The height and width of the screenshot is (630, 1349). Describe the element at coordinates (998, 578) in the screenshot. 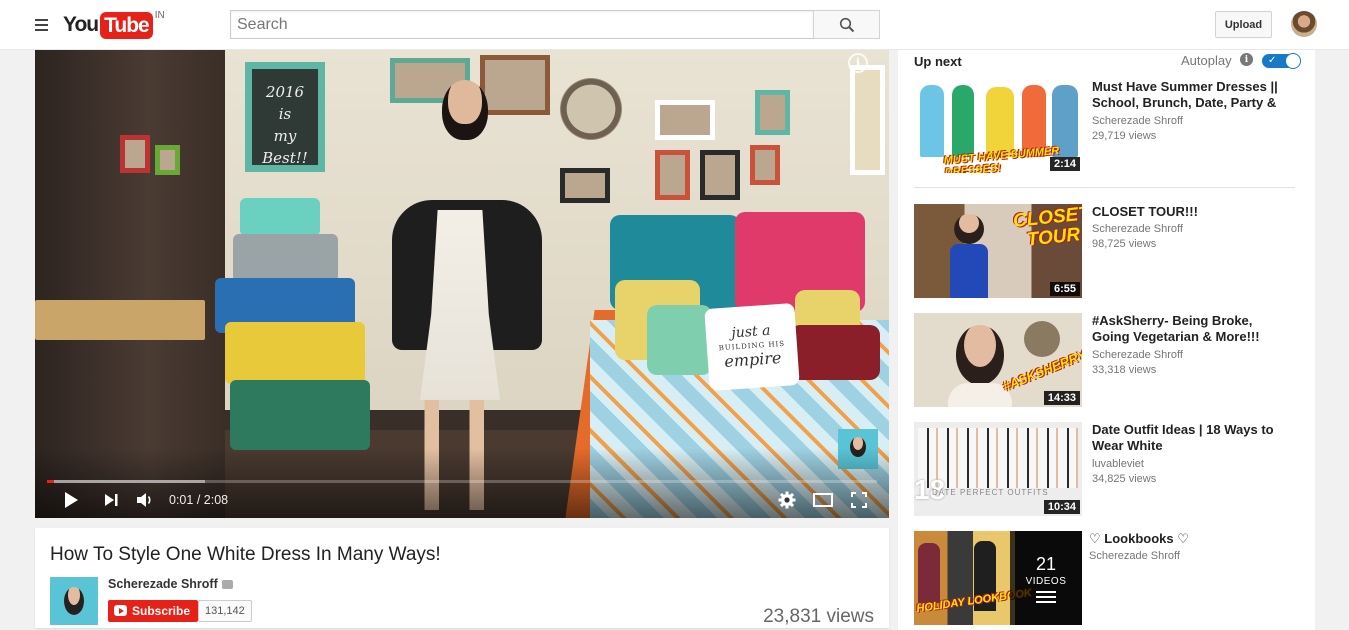

I see `playlist-thumbnail: HOLIDAY LOOKBOOK 21 VIDEOS` at that location.